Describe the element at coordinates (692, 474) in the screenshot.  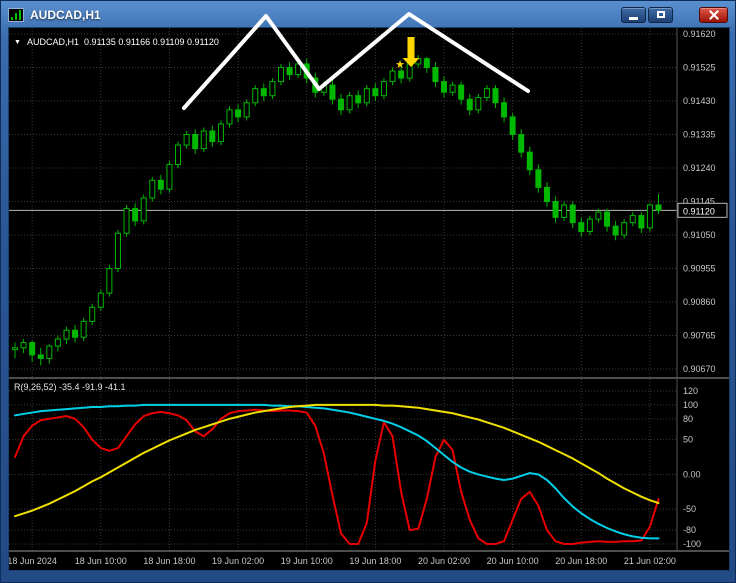
I see `svg-text: 0.00` at that location.